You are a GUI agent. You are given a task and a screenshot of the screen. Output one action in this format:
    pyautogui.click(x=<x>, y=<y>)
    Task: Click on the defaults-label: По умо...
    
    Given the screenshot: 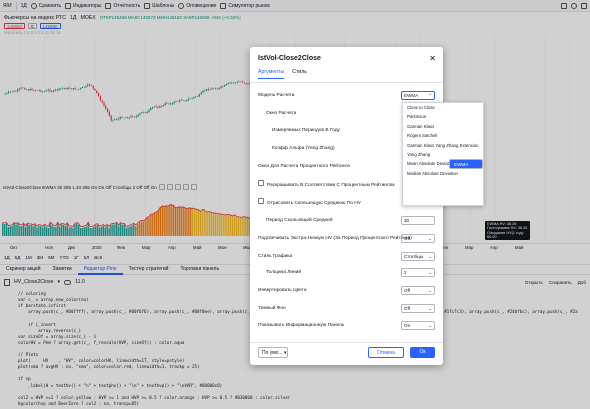 What is the action you would take?
    pyautogui.click(x=272, y=353)
    